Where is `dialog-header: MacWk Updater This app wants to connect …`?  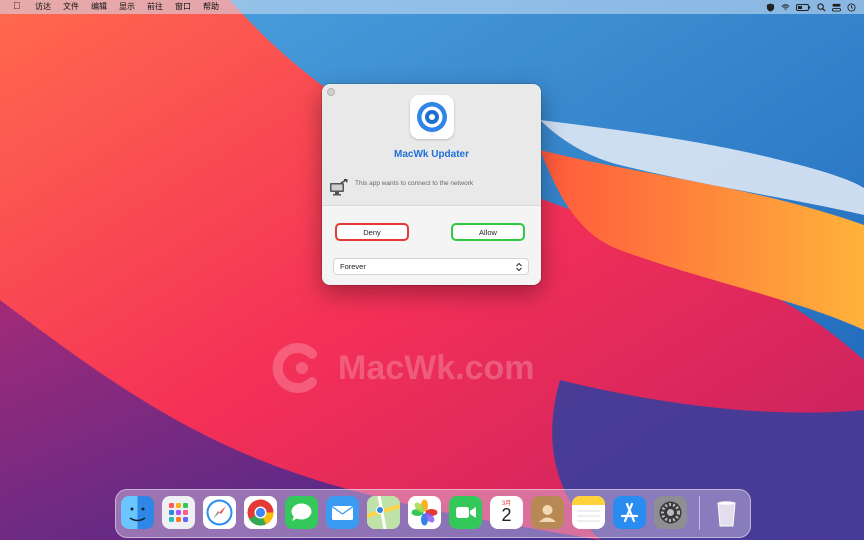 dialog-header: MacWk Updater This app wants to connect … is located at coordinates (431, 144).